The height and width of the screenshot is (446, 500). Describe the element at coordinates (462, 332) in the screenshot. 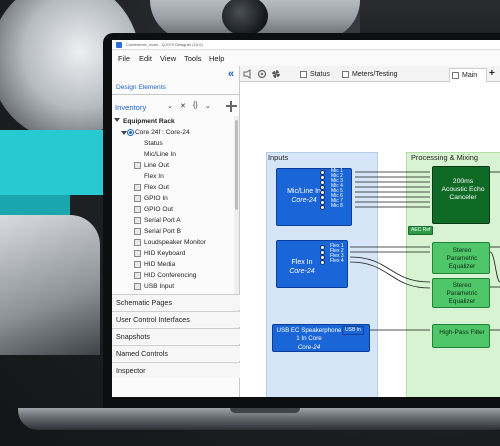

I see `block-title: High-Pass Filter` at that location.